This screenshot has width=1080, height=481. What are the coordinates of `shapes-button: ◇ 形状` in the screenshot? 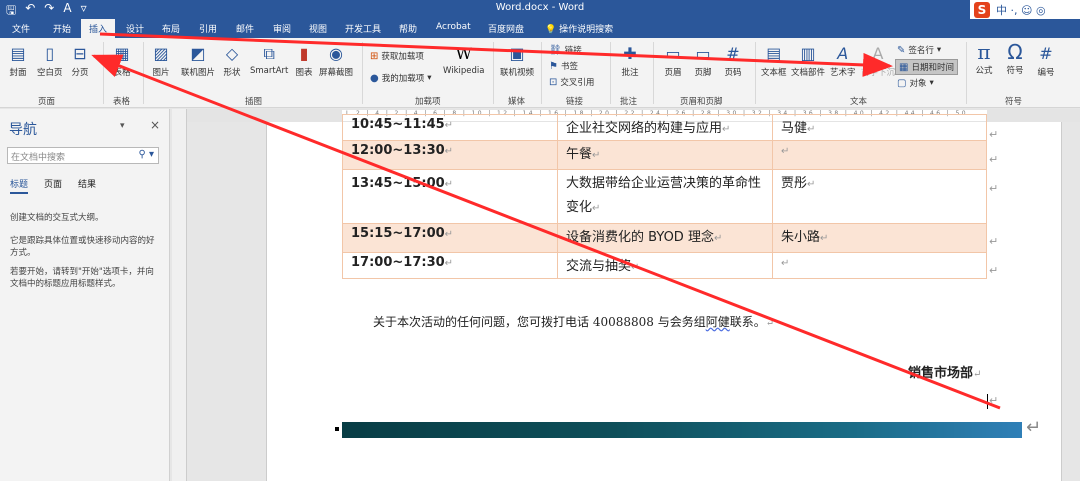 It's located at (232, 61).